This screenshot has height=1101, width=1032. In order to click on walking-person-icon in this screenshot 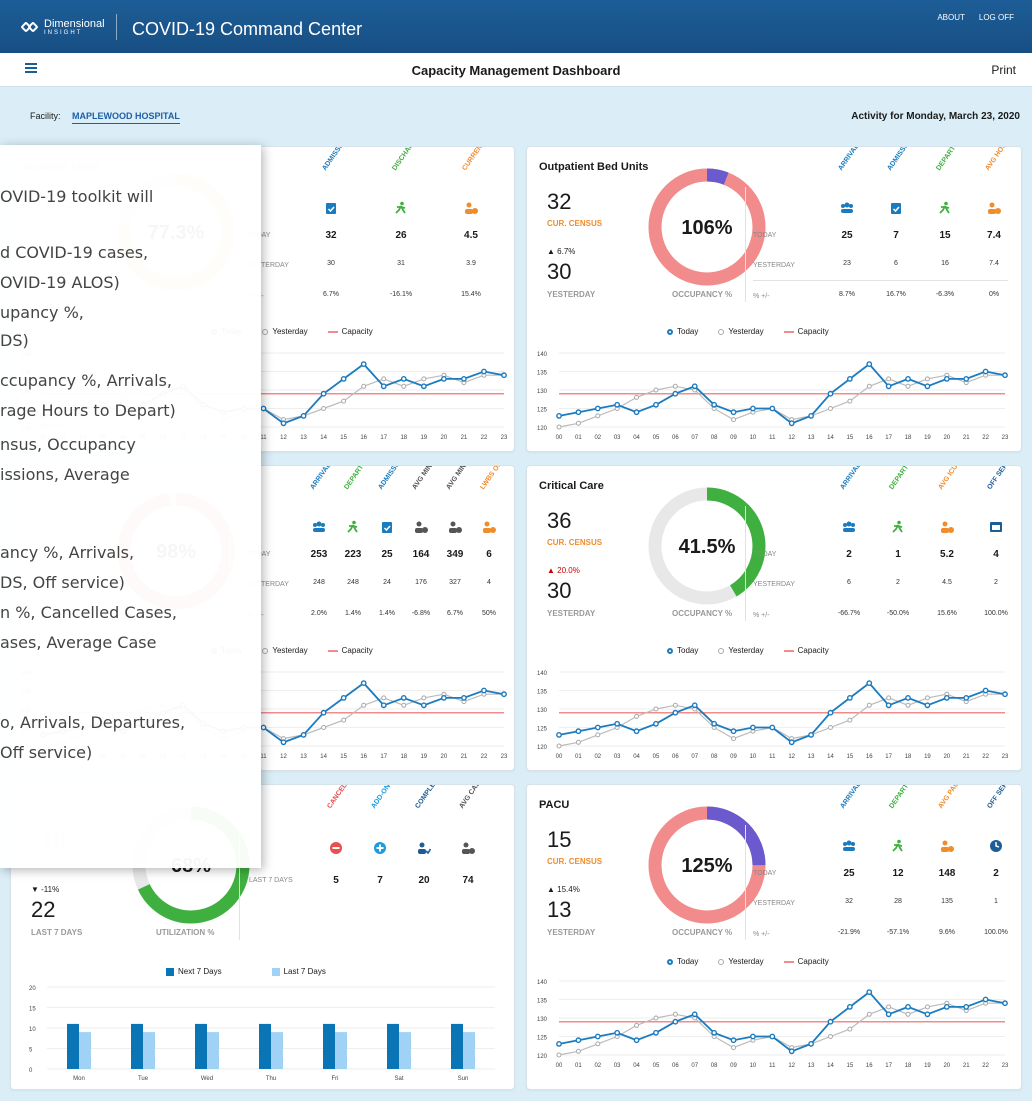, I will do `click(400, 207)`.